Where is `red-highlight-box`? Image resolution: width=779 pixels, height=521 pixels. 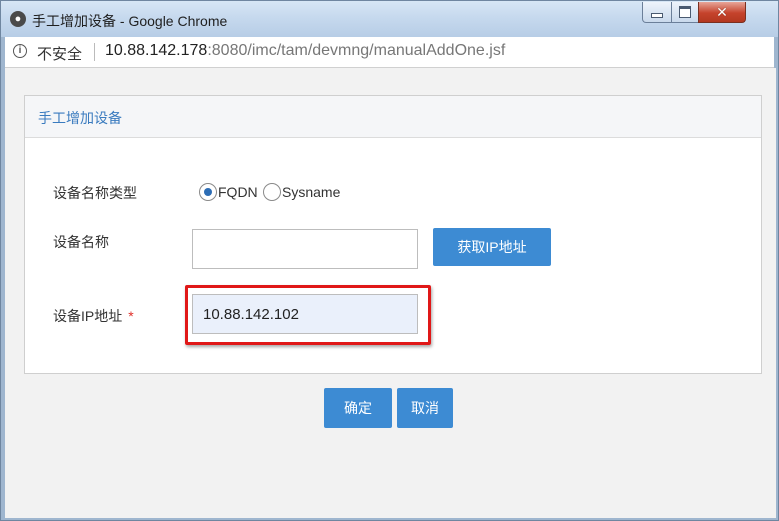
red-highlight-box is located at coordinates (308, 315).